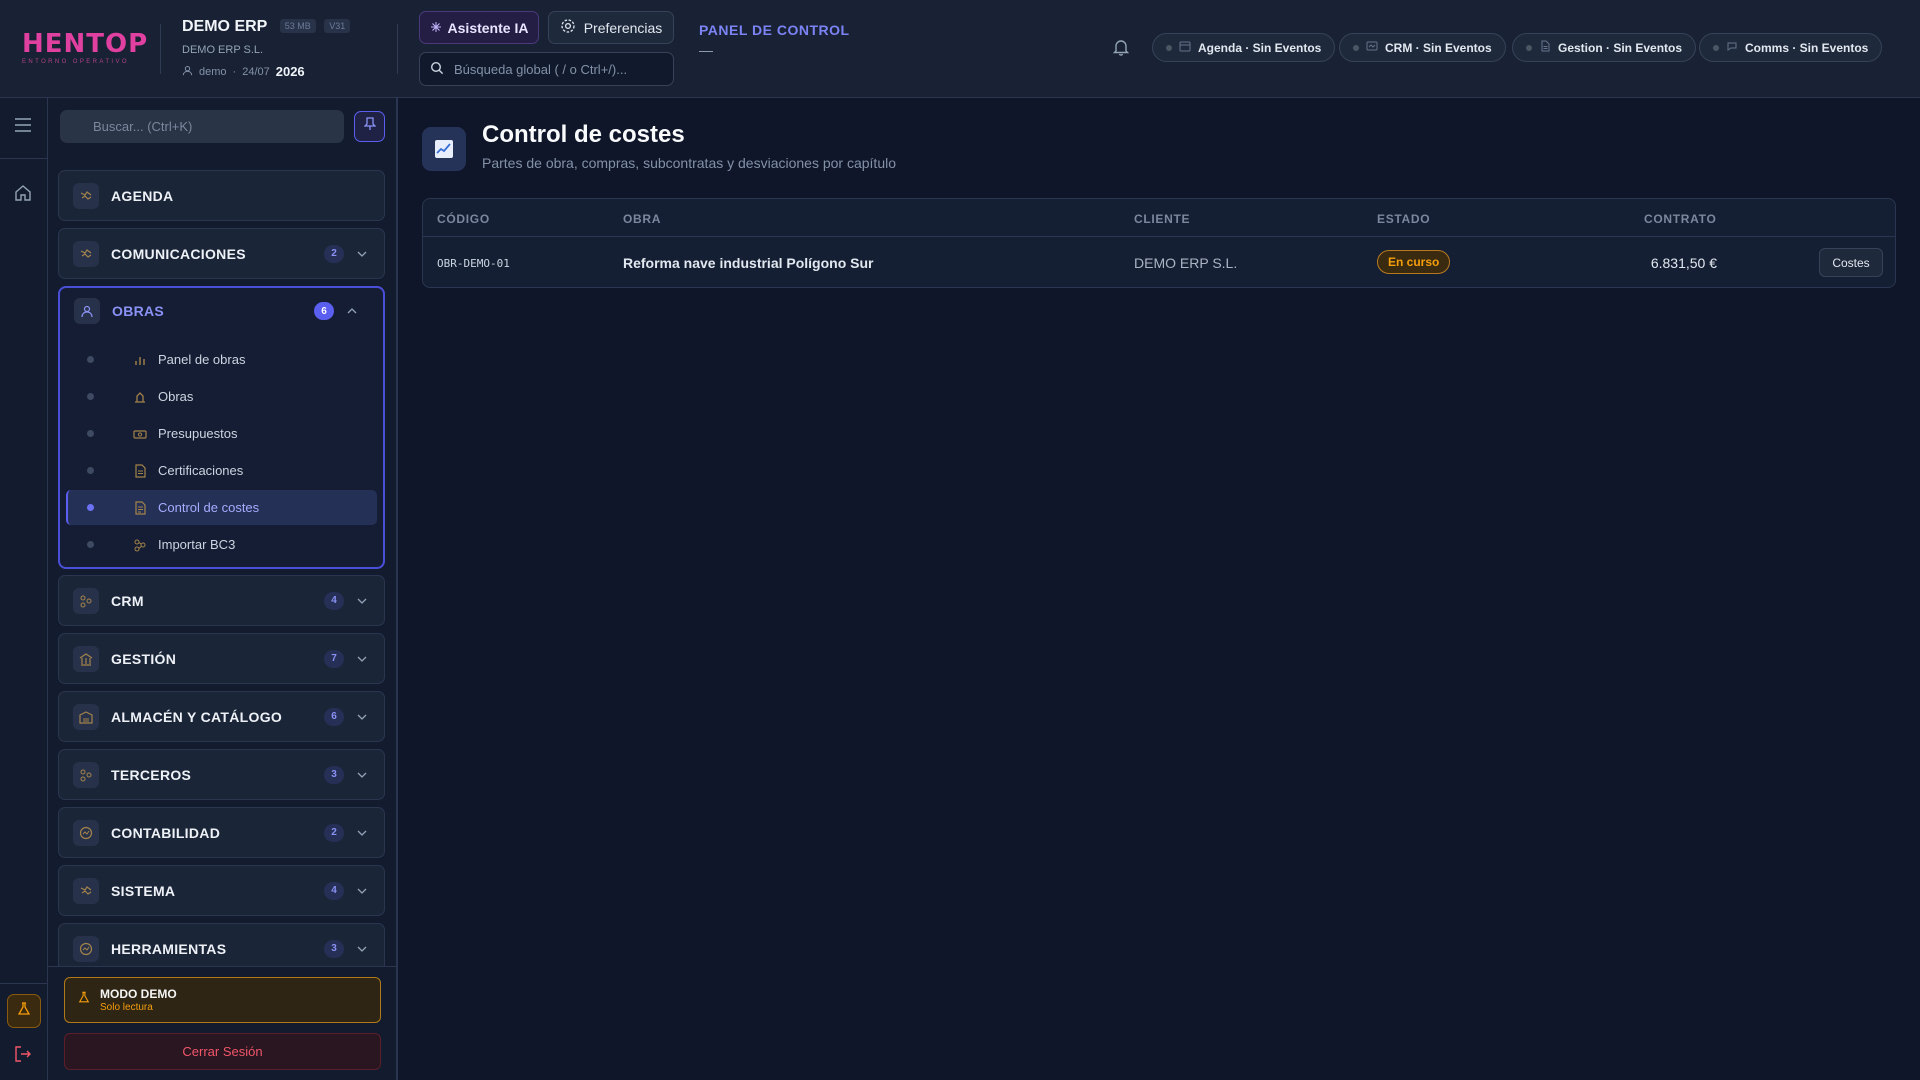 The width and height of the screenshot is (1920, 1080). What do you see at coordinates (568, 27) in the screenshot?
I see `gear-icon` at bounding box center [568, 27].